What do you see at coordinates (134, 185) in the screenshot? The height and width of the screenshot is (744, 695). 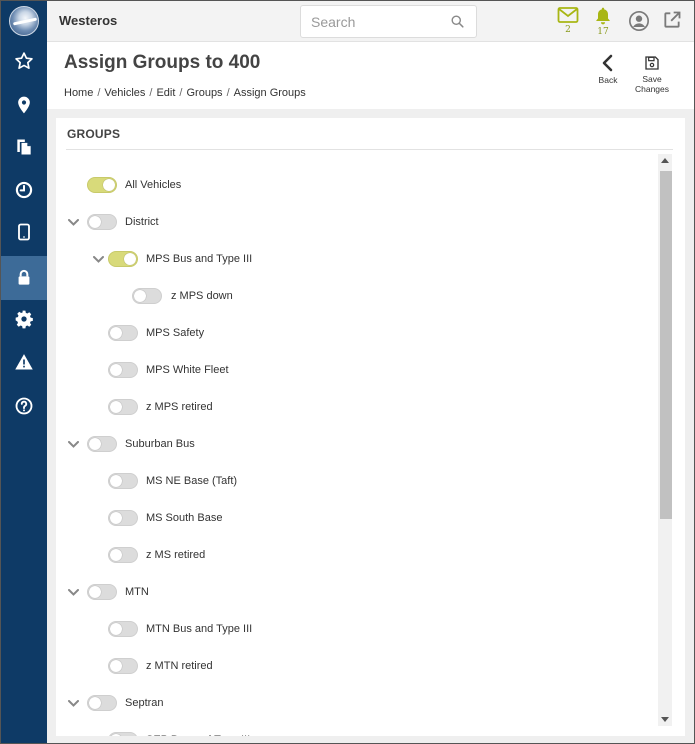 I see `list-item: All Vehicles` at bounding box center [134, 185].